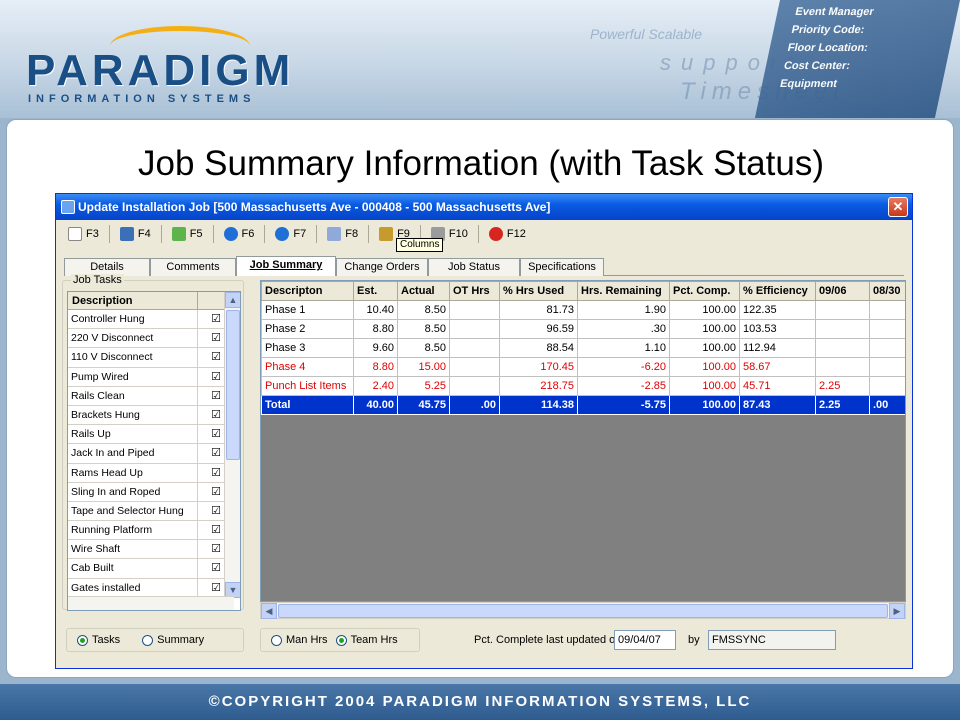 Image resolution: width=960 pixels, height=720 pixels. I want to click on task-row: 220 V Disconnect ☑, so click(154, 339).